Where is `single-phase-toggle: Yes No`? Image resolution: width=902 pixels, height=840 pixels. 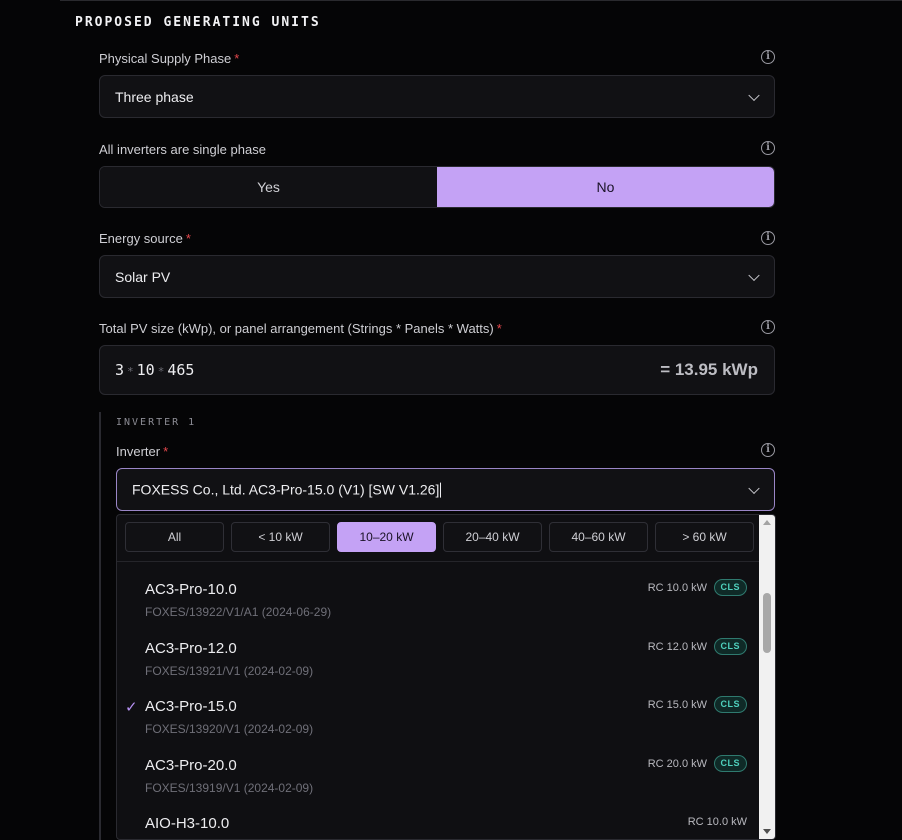
single-phase-toggle: Yes No is located at coordinates (437, 187).